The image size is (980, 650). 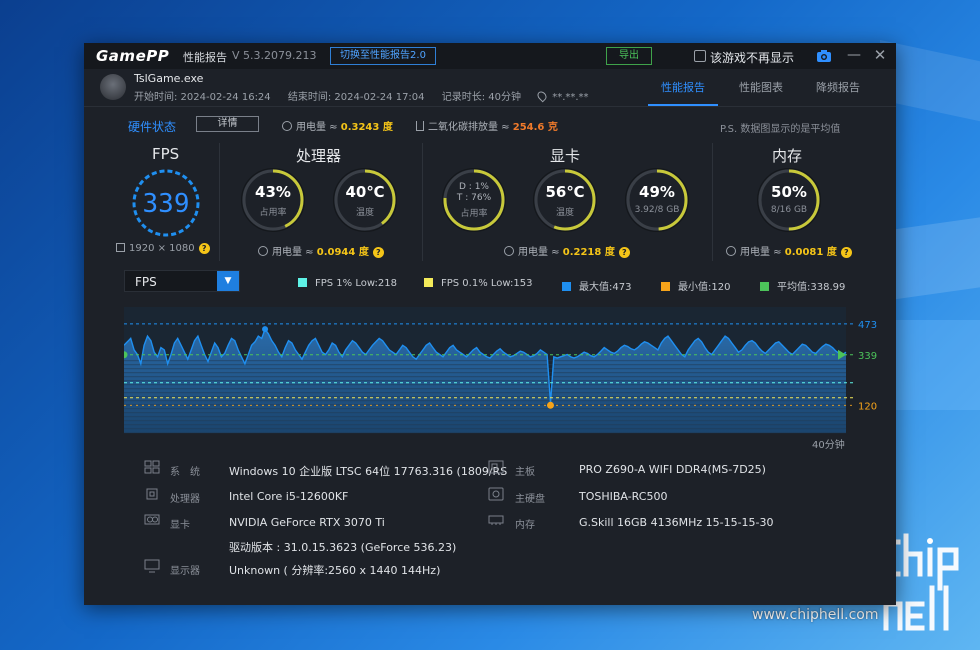 I want to click on avg-tick-label: 339, so click(x=867, y=356).